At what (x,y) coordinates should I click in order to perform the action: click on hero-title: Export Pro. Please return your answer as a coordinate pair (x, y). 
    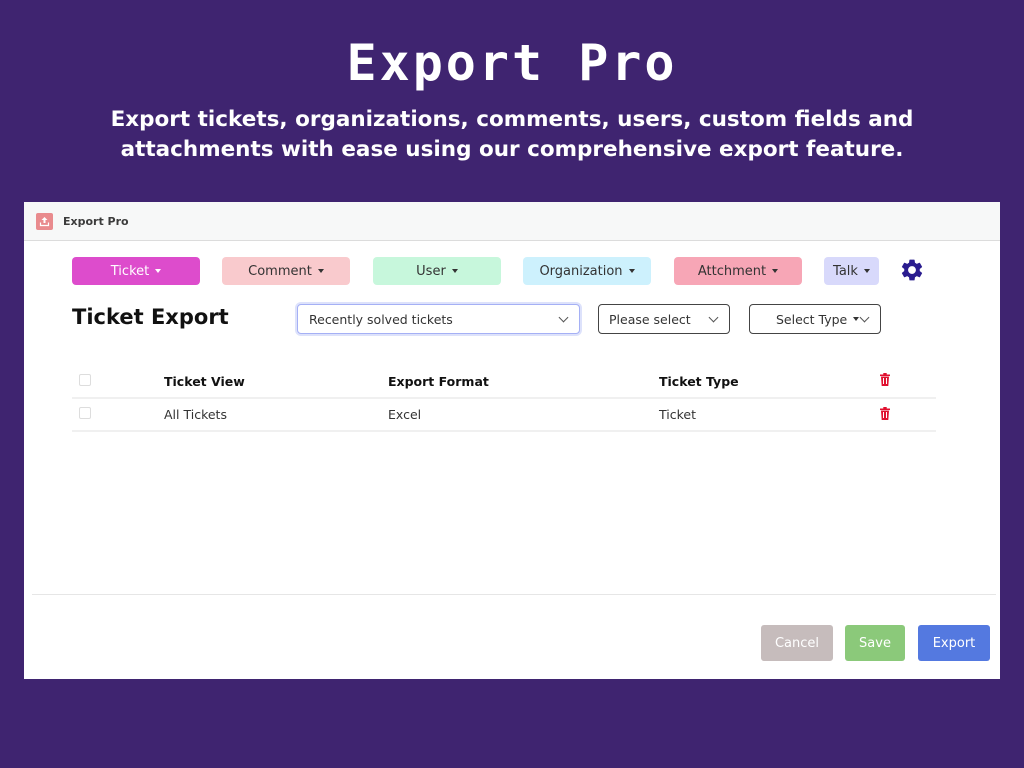
    Looking at the image, I should click on (512, 63).